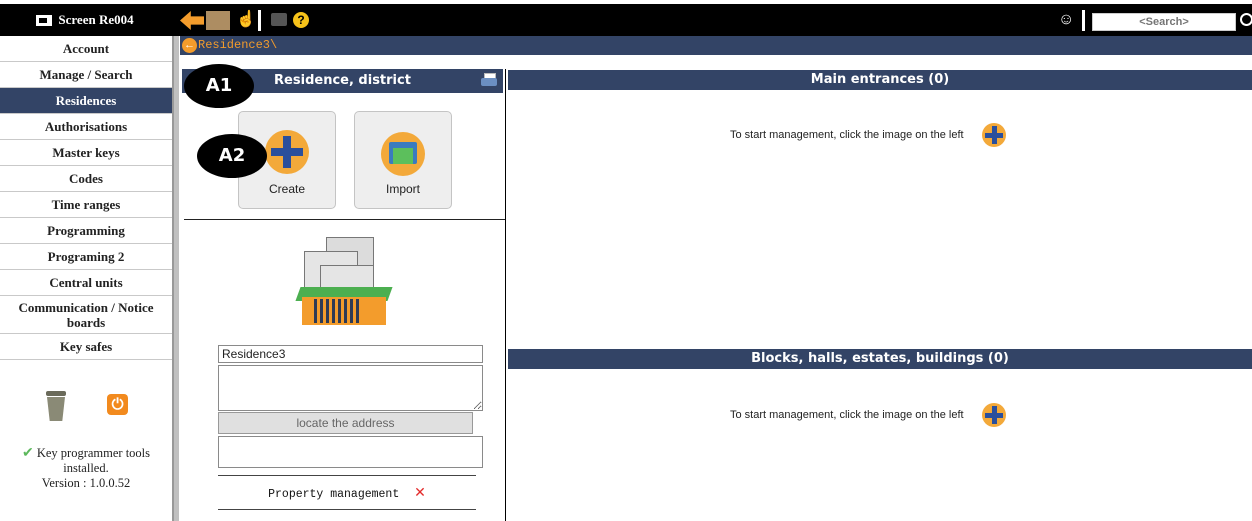 This screenshot has width=1252, height=521. What do you see at coordinates (86, 283) in the screenshot?
I see `sidebar-item-central-units: Central units` at bounding box center [86, 283].